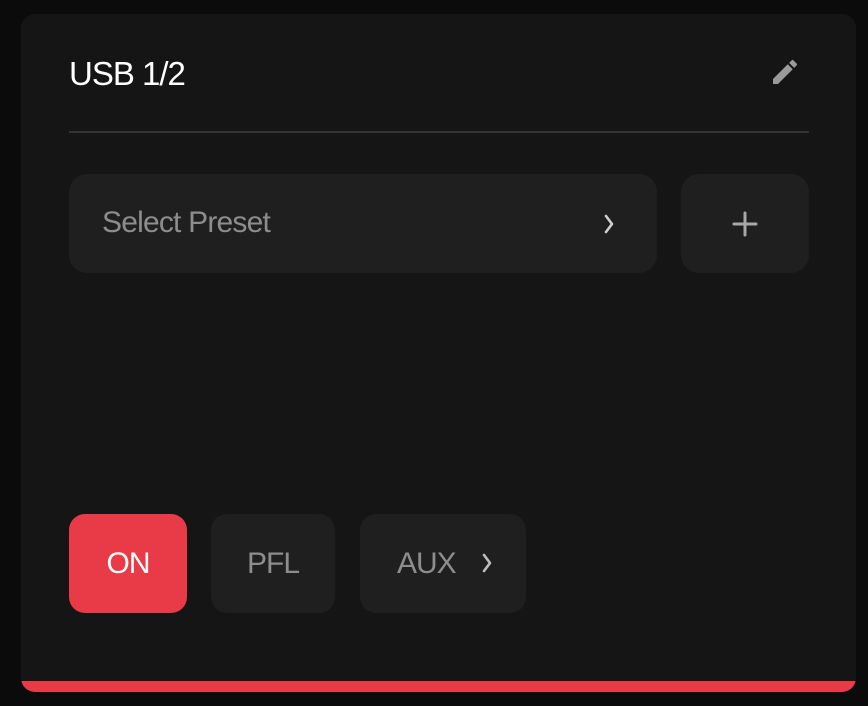  What do you see at coordinates (186, 222) in the screenshot?
I see `preset-select-label: Select Preset` at bounding box center [186, 222].